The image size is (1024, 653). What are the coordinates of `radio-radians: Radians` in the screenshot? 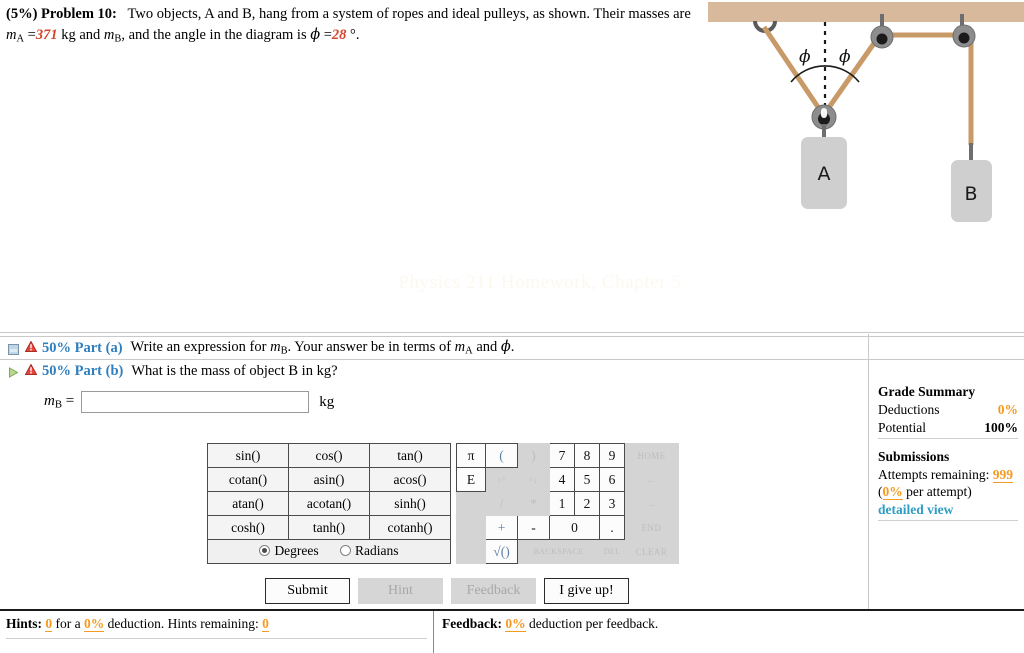 It's located at (369, 551).